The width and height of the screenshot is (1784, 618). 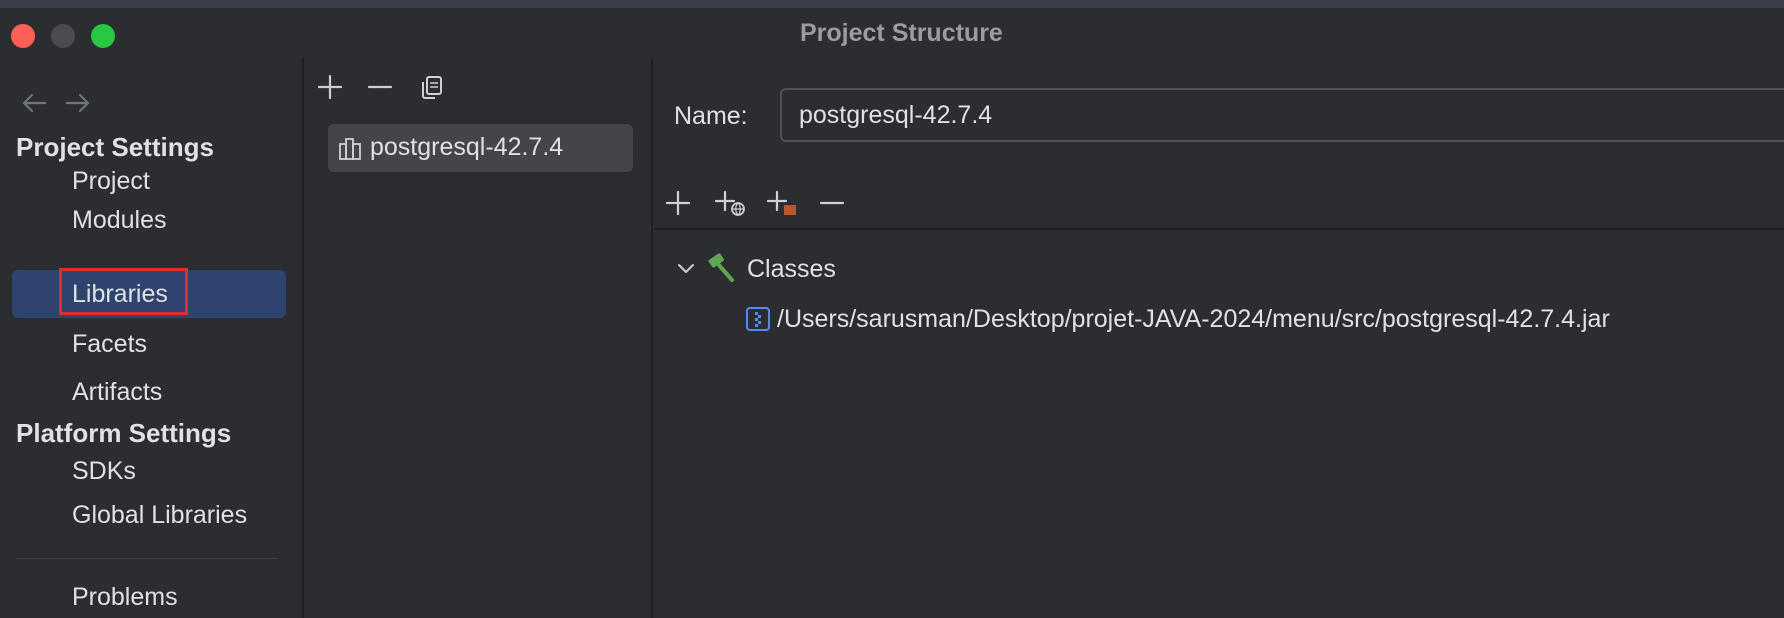 What do you see at coordinates (467, 147) in the screenshot?
I see `library-item-label: postgresql-42.7.4` at bounding box center [467, 147].